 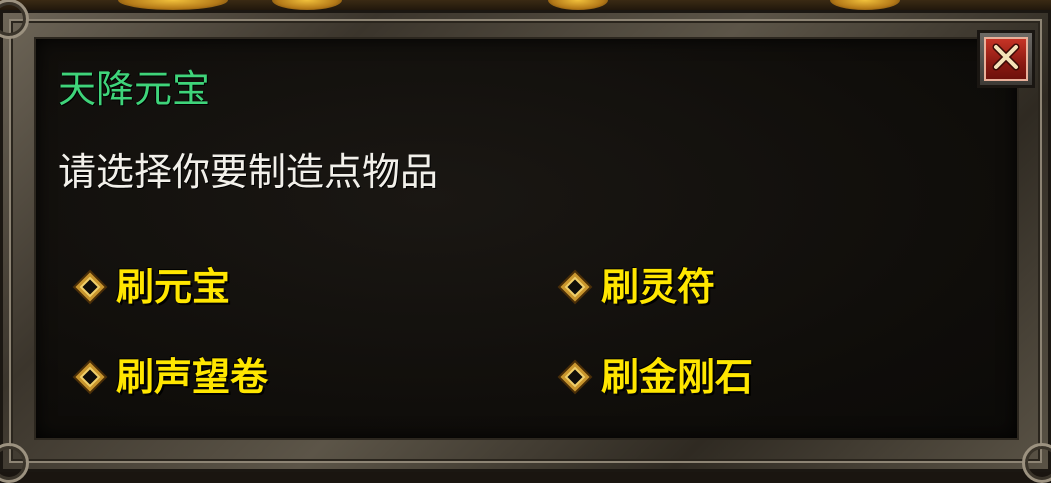 I want to click on dialog-title: 天降元宝, so click(x=134, y=89).